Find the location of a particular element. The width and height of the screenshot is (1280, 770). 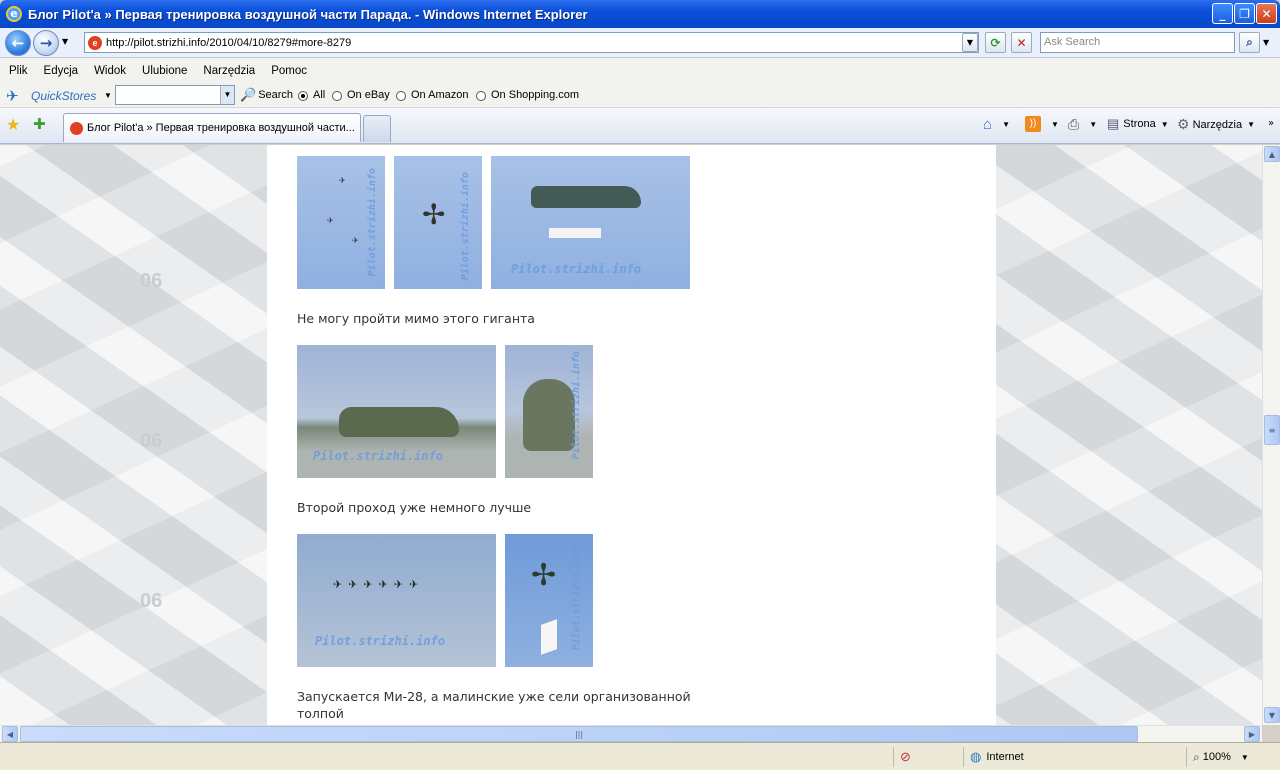

home-dropdown-icon: ▼ is located at coordinates (1006, 124).